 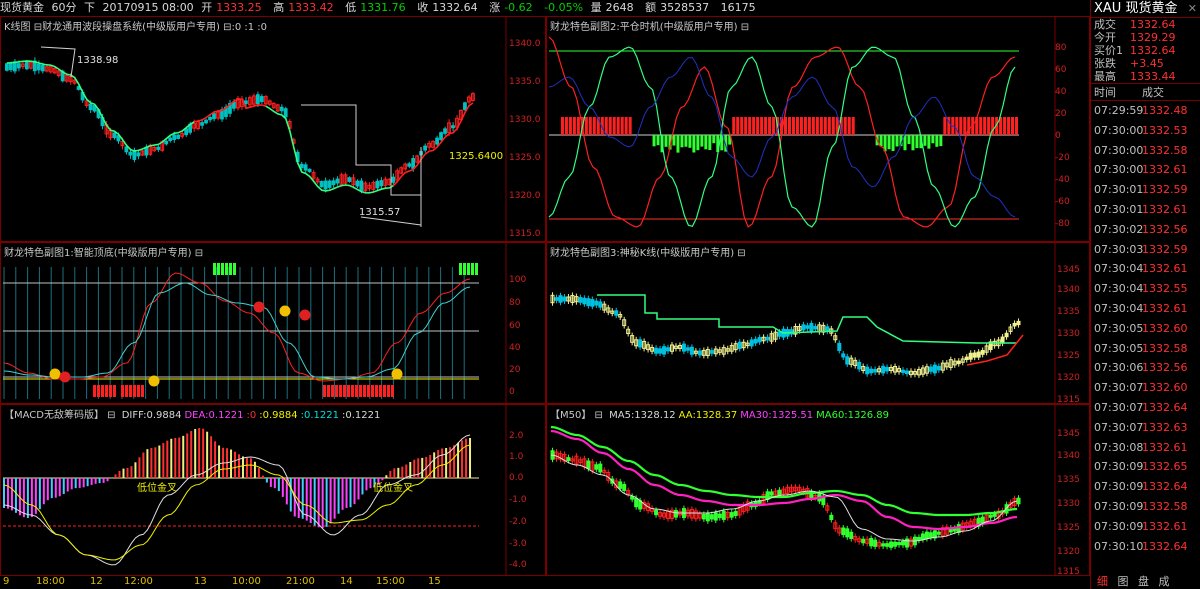 What do you see at coordinates (516, 457) in the screenshot?
I see `axis-tick: 1.0` at bounding box center [516, 457].